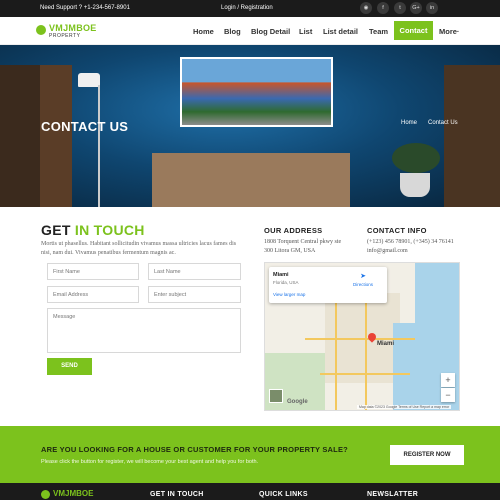 The height and width of the screenshot is (500, 500). I want to click on directions-icon: ➤, so click(363, 277).